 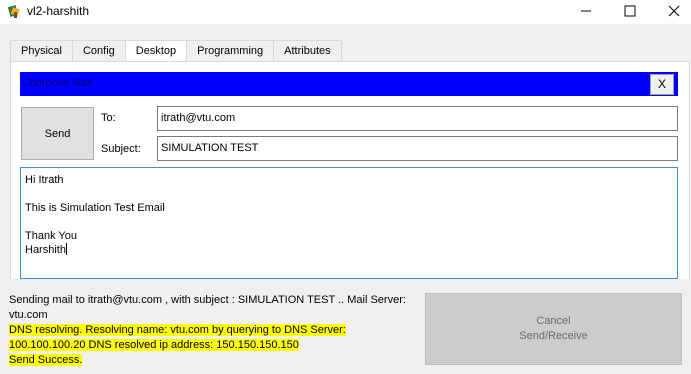 I want to click on send-receive-label: Send/Receive, so click(x=553, y=336).